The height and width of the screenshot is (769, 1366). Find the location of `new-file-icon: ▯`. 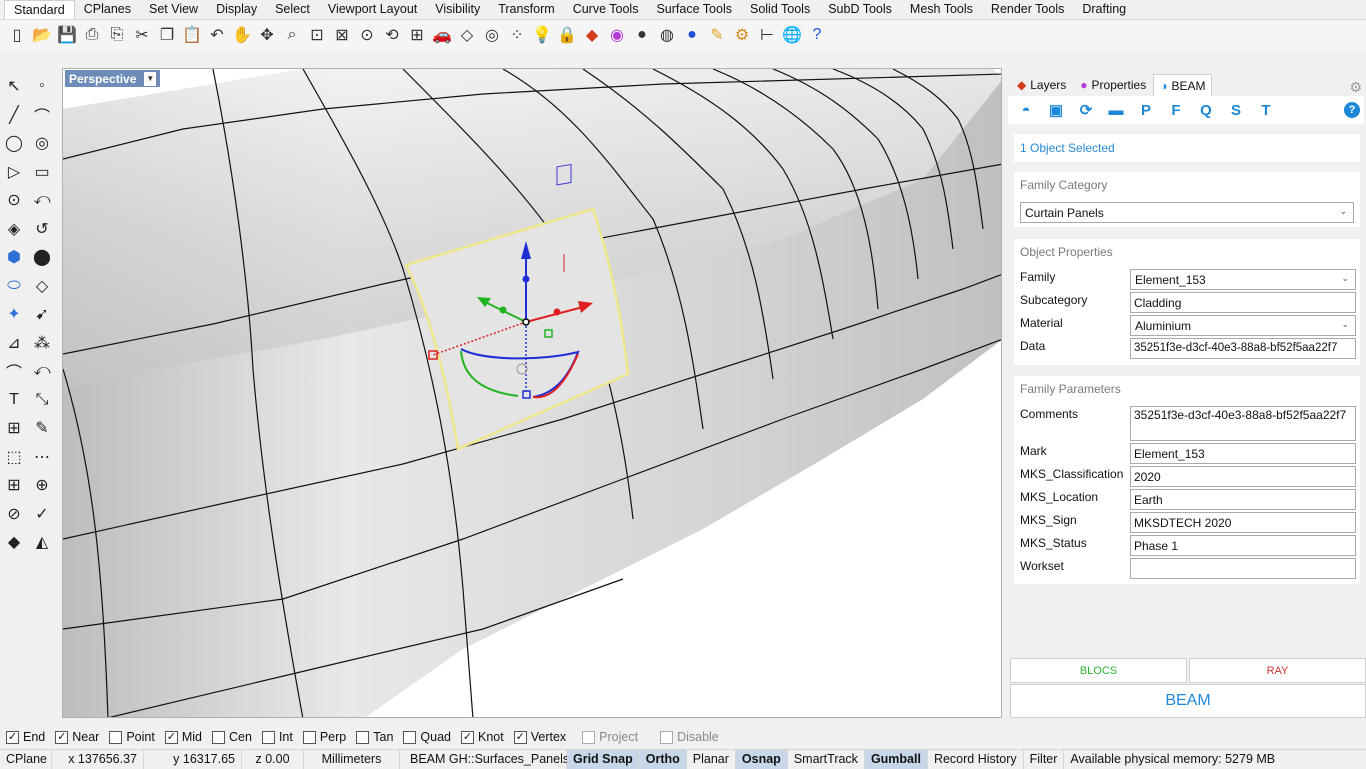

new-file-icon: ▯ is located at coordinates (17, 35).